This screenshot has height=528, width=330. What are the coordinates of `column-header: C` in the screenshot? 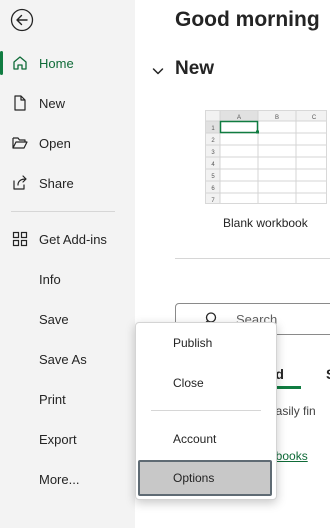 It's located at (314, 118).